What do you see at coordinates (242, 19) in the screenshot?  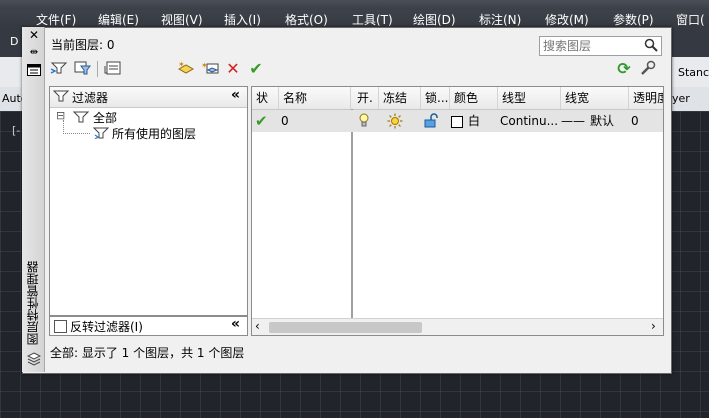 I see `menu-insert: 插入(I)` at bounding box center [242, 19].